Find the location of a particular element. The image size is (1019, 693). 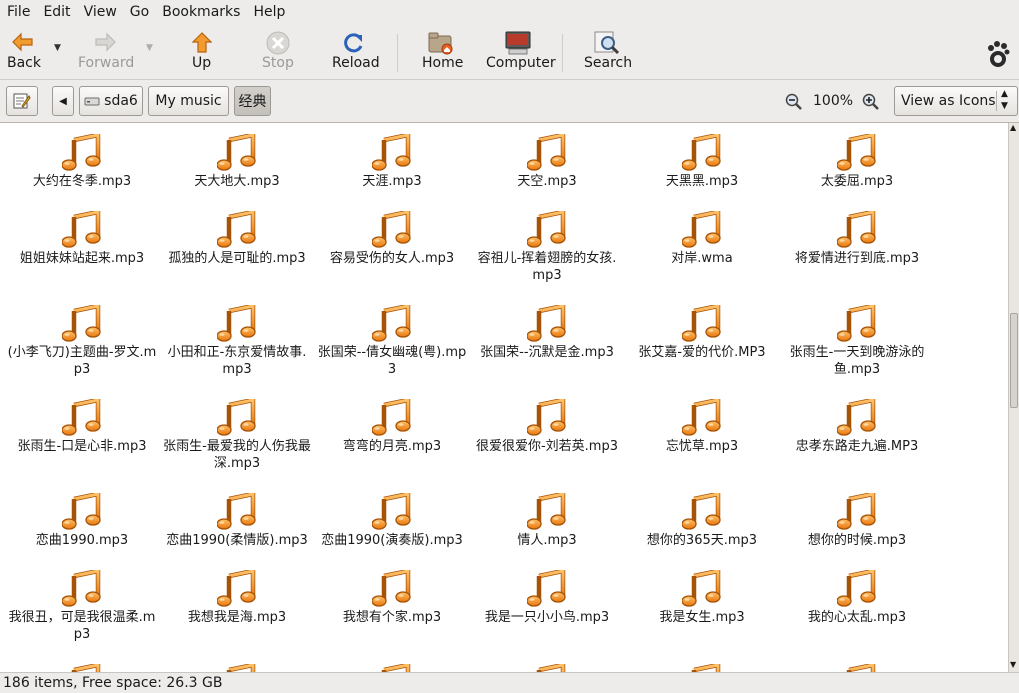

file-item: 孤独的人是可耻的.mp3 is located at coordinates (237, 239).